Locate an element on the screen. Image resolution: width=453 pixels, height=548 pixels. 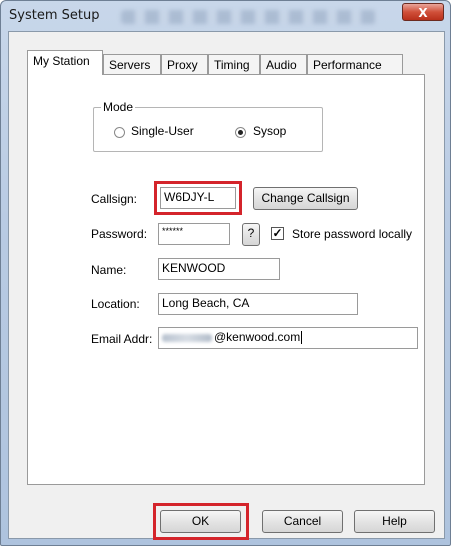
close-button: X is located at coordinates (423, 12).